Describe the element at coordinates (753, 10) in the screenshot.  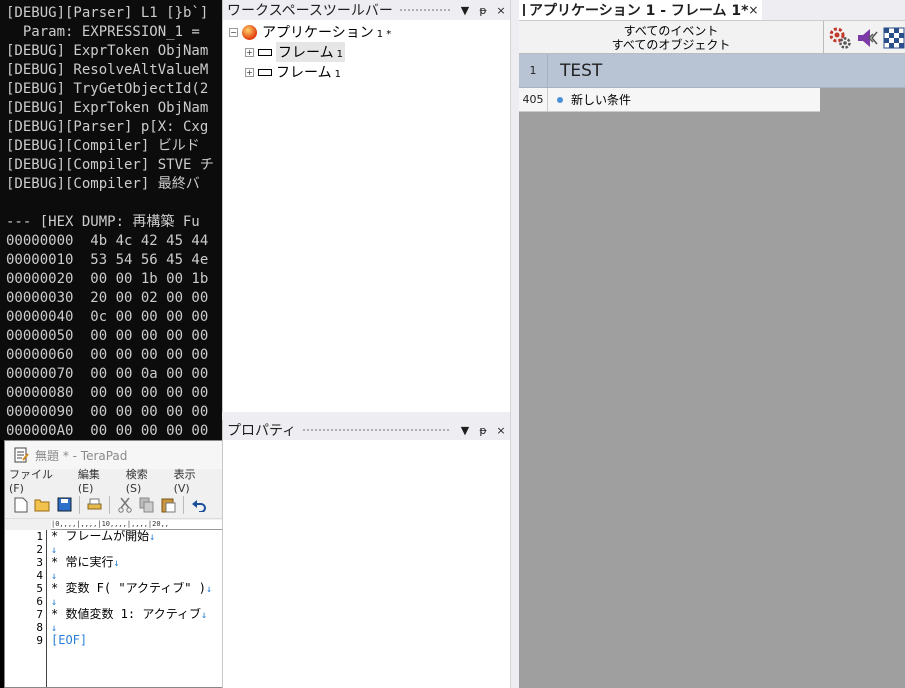
I see `tab-close-button: ×` at that location.